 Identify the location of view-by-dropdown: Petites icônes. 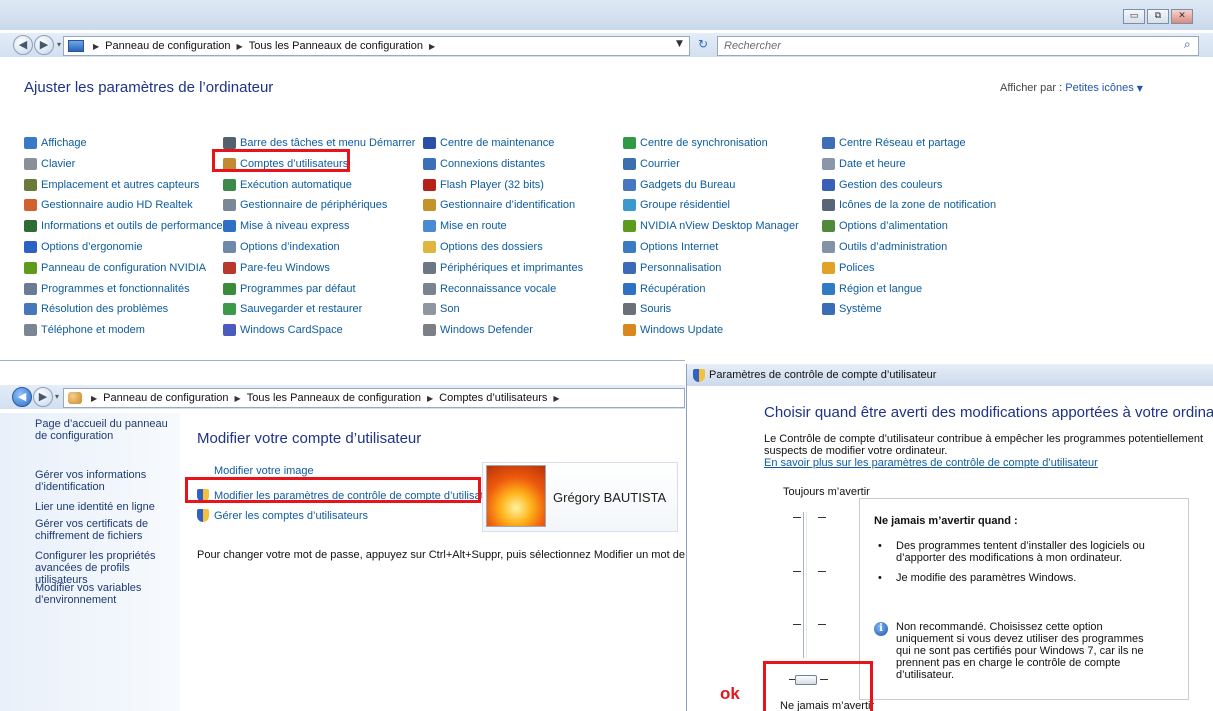
(1099, 88).